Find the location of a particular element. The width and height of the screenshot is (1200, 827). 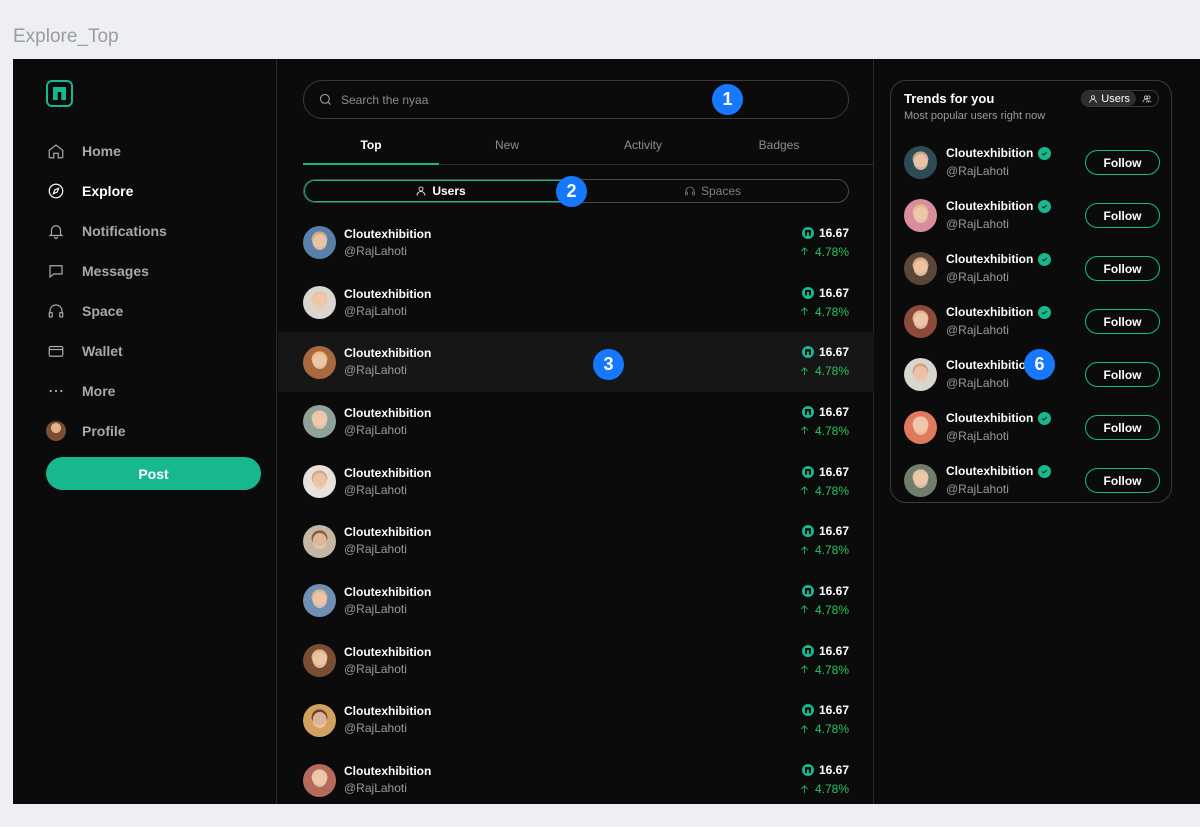

wallet-icon is located at coordinates (56, 351).